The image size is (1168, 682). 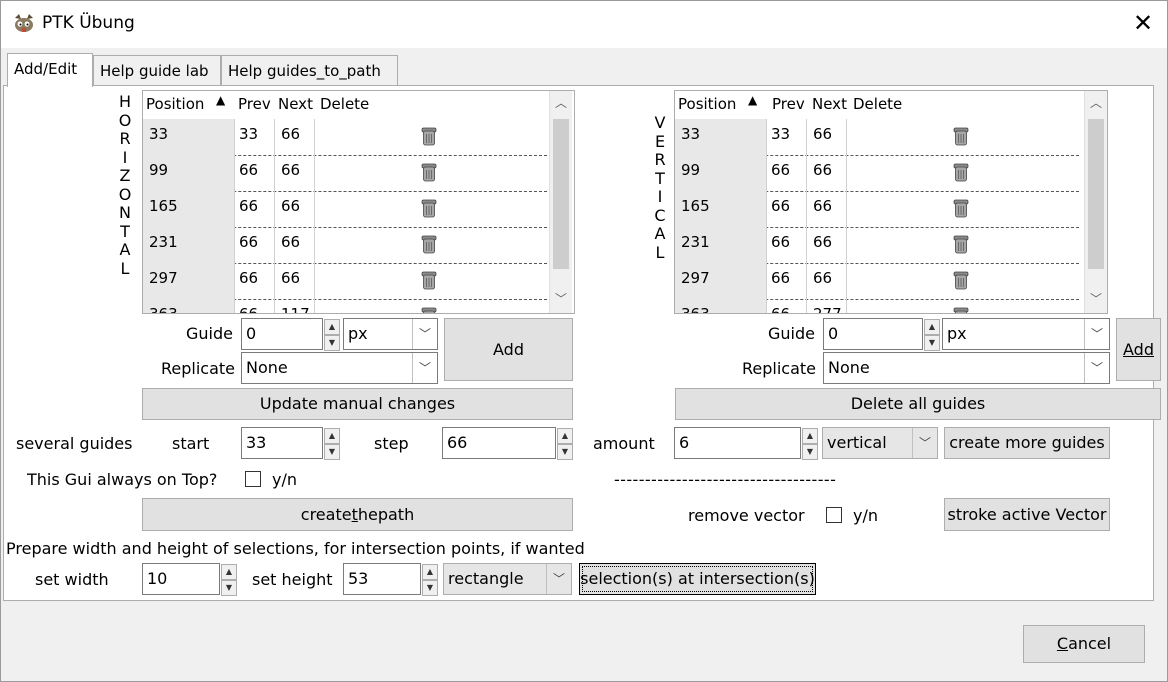 What do you see at coordinates (357, 514) in the screenshot?
I see `create-the-path-button: createthepath` at bounding box center [357, 514].